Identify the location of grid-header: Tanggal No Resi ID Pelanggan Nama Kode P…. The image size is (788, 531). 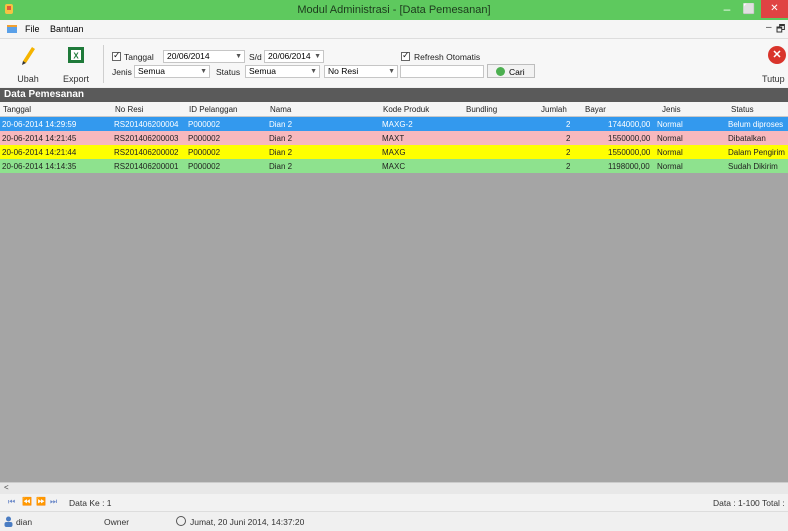
(394, 109).